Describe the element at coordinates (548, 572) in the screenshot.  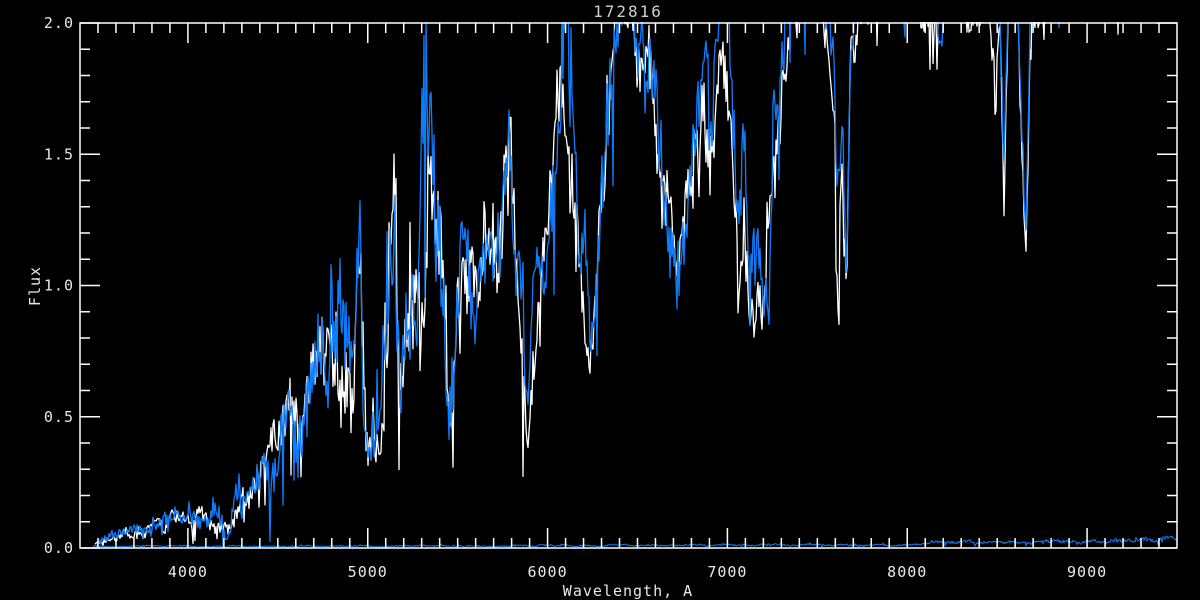
I see `x-tick-label: 6000` at that location.